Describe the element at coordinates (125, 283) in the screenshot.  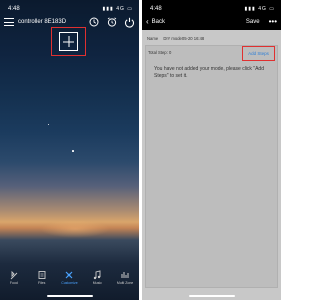
I see `nav-label: Multi Zone` at that location.